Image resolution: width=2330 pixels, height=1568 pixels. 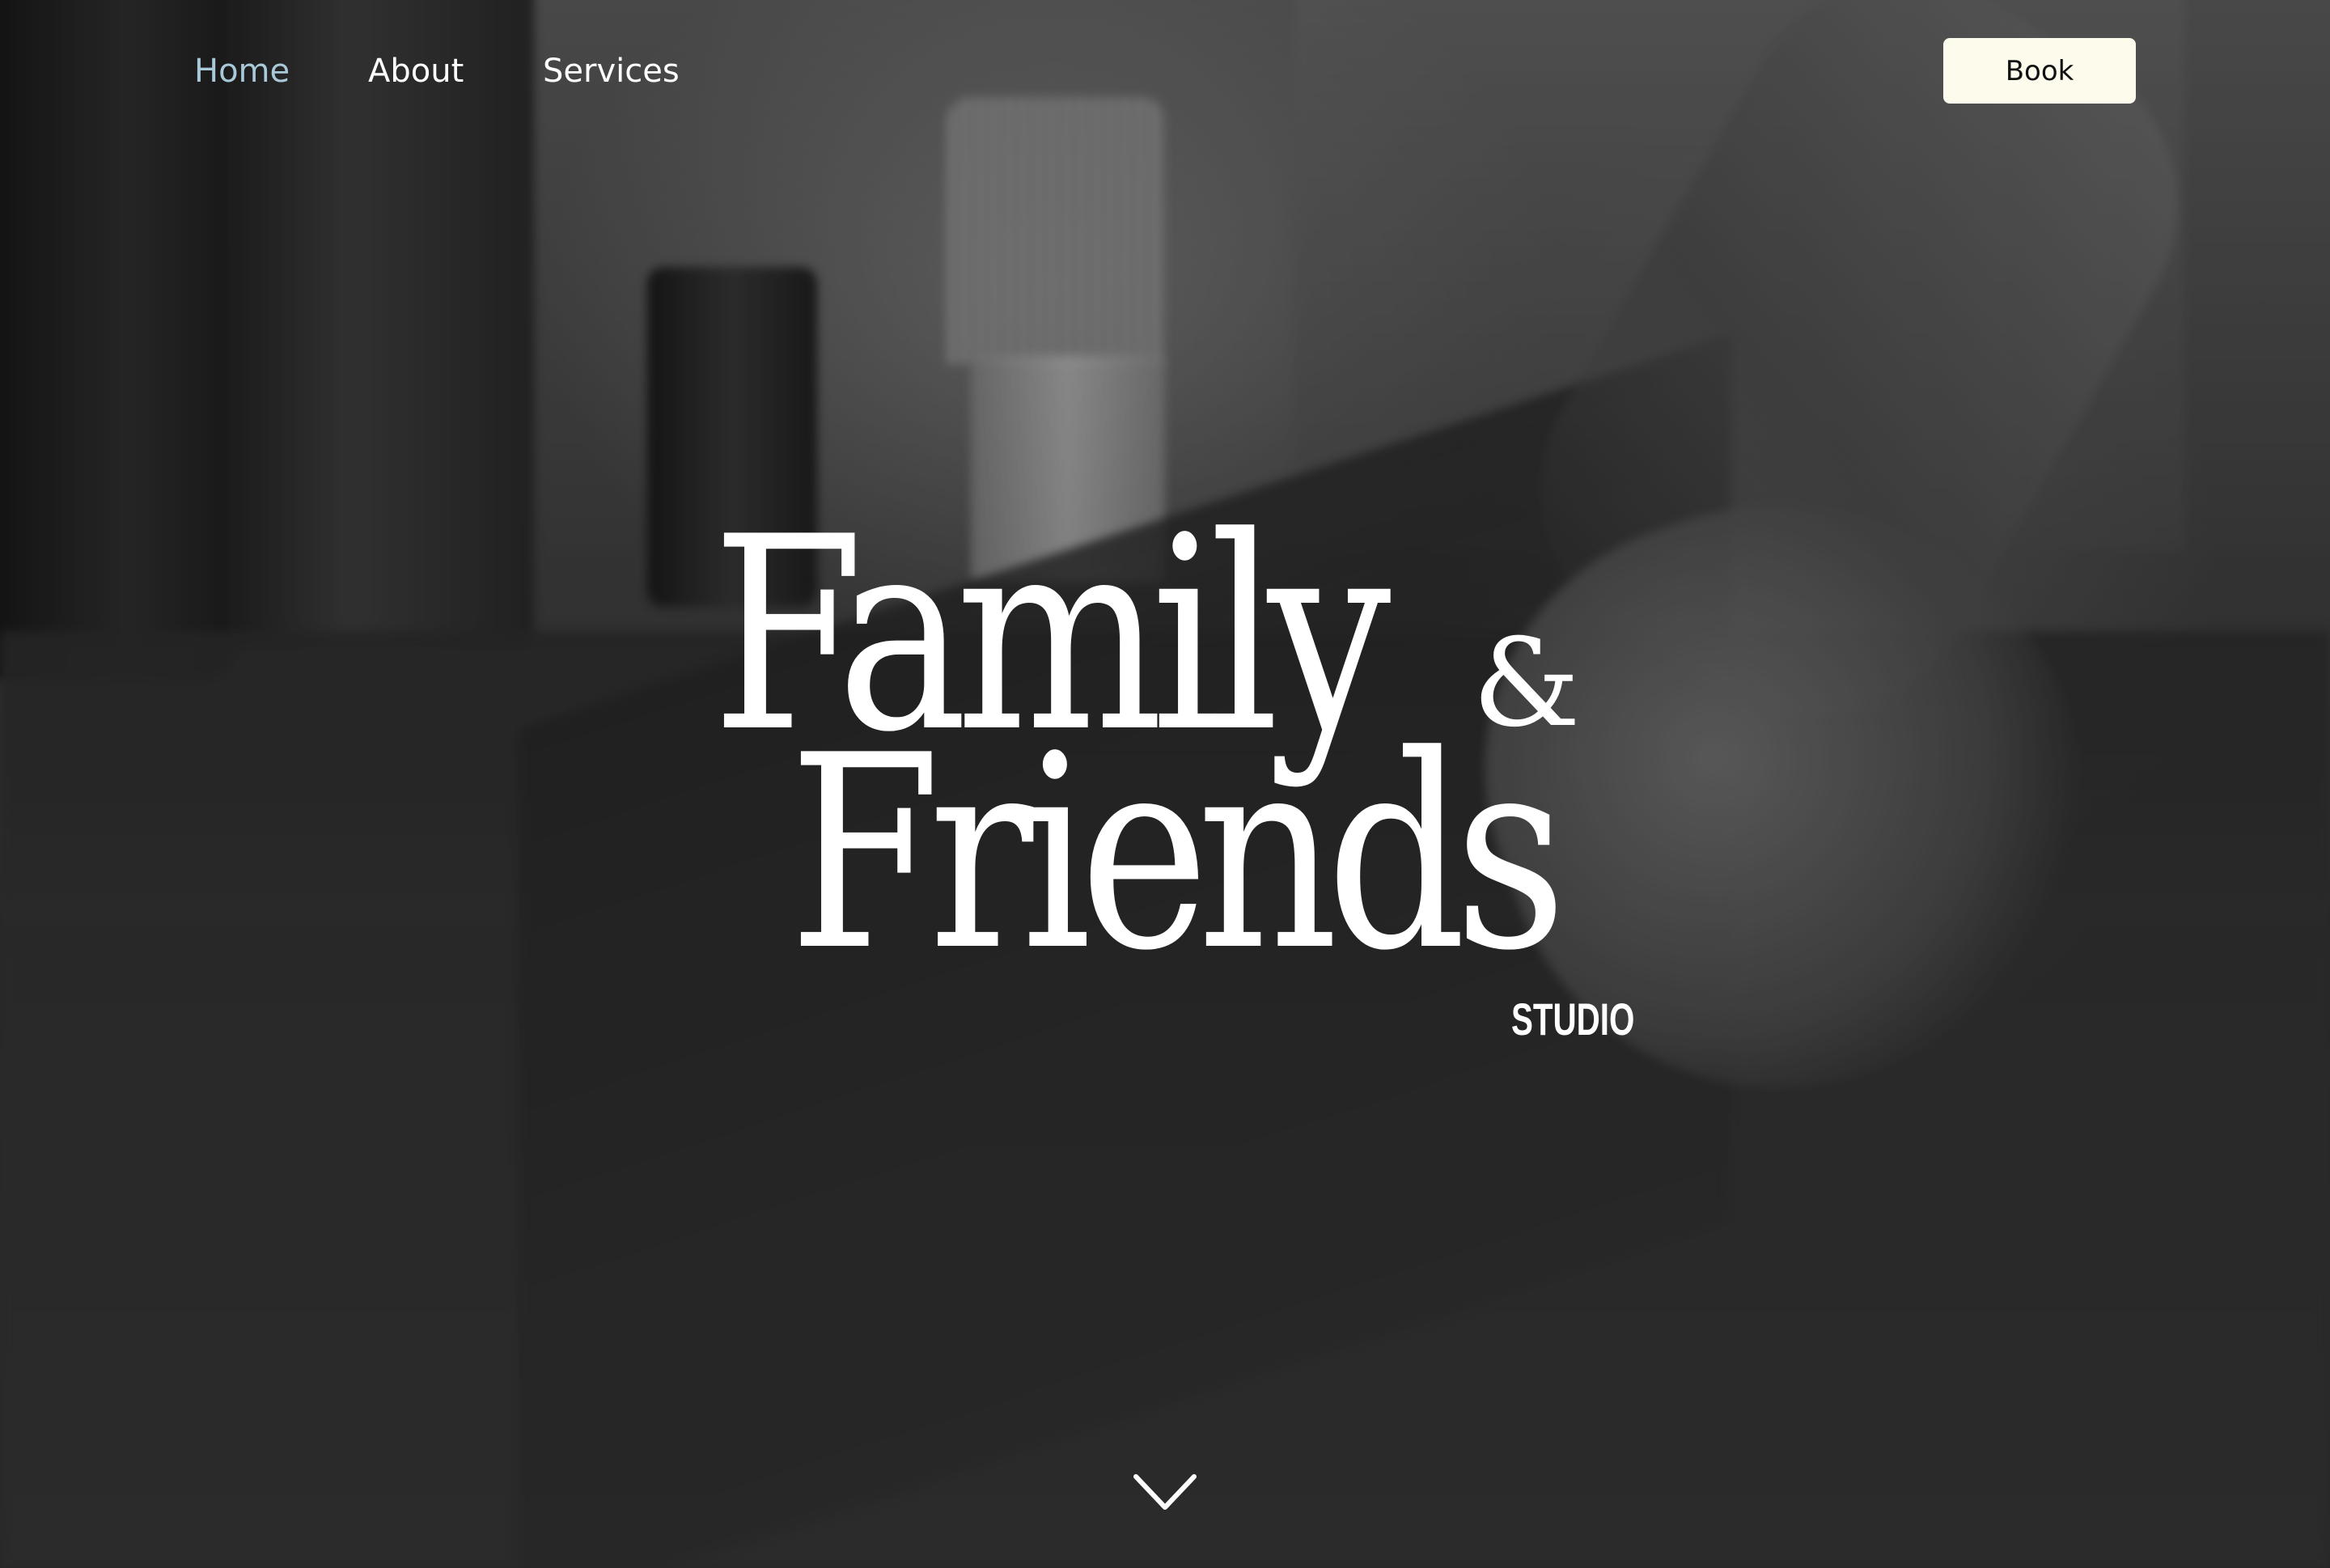 I want to click on logo-tagline-studio: STUDIO, so click(x=1573, y=1019).